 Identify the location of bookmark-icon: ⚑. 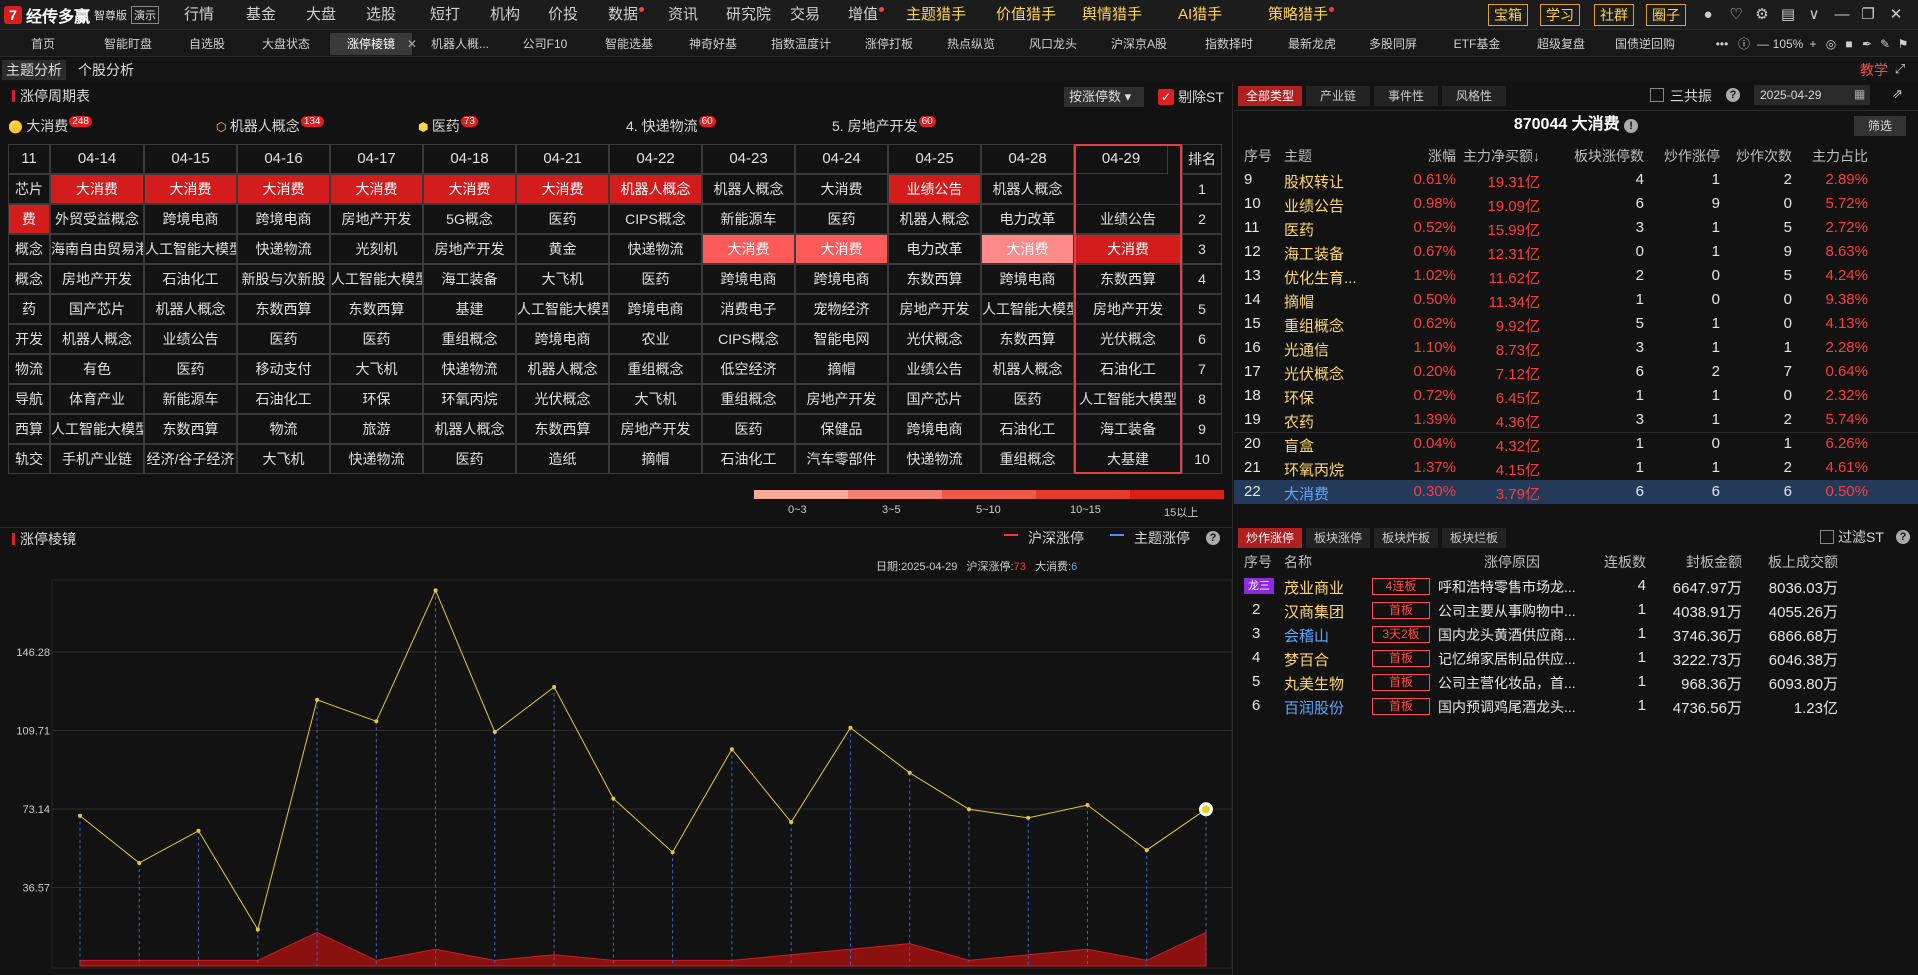
(1903, 44).